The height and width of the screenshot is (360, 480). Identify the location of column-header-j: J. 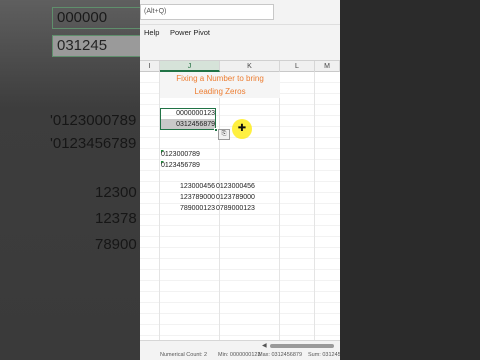
(190, 66).